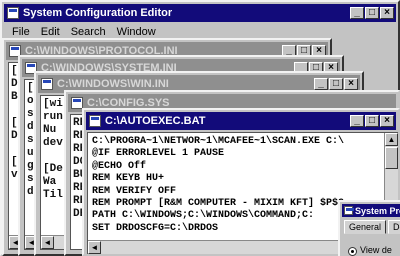 This screenshot has height=256, width=400. I want to click on win-ini-text: [wi run Nu dev [De Wa Til, so click(53, 150).